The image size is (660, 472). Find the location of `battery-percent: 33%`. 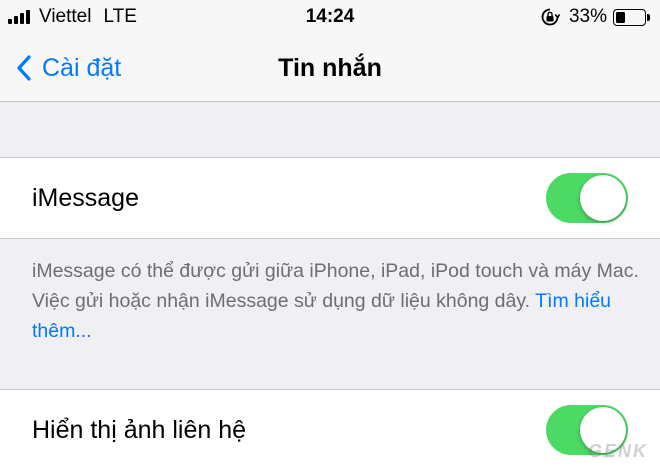

battery-percent: 33% is located at coordinates (587, 16).